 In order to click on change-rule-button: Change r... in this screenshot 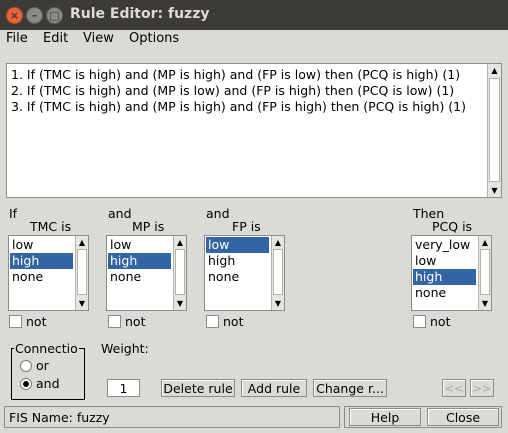, I will do `click(350, 388)`.